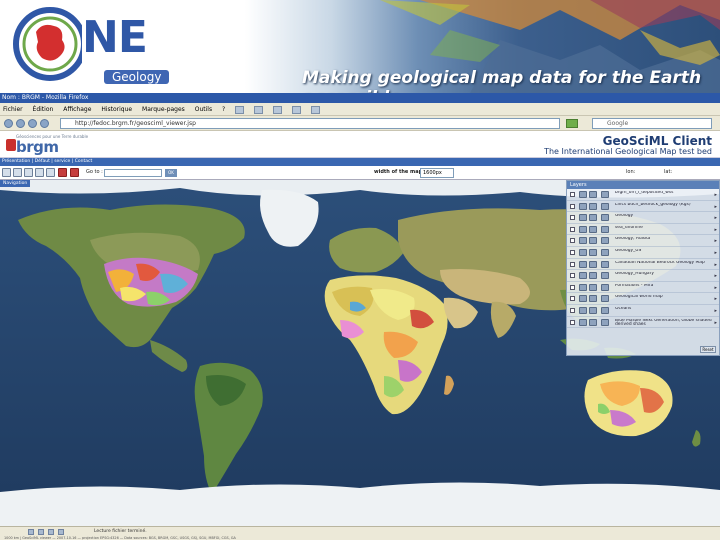  What do you see at coordinates (643, 253) in the screenshot?
I see `layer-row: Geology_US ▸` at bounding box center [643, 253].